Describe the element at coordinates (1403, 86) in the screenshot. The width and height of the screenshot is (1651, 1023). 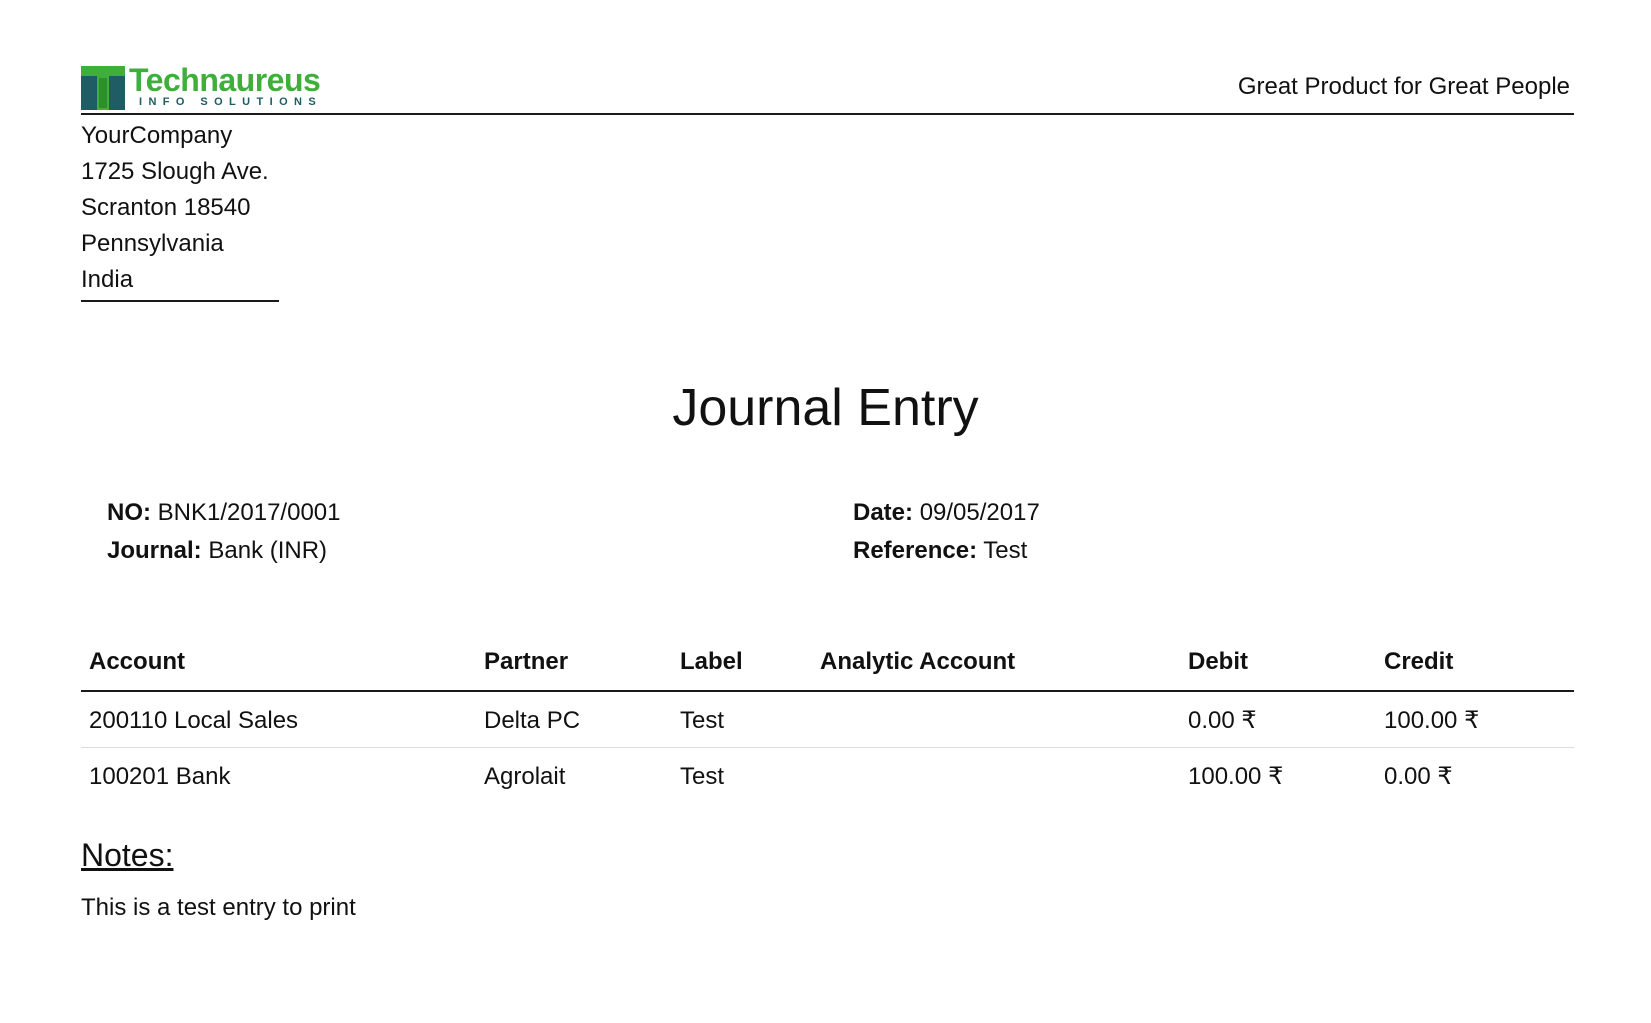
I see `company-tagline: Great Product for Great People` at that location.